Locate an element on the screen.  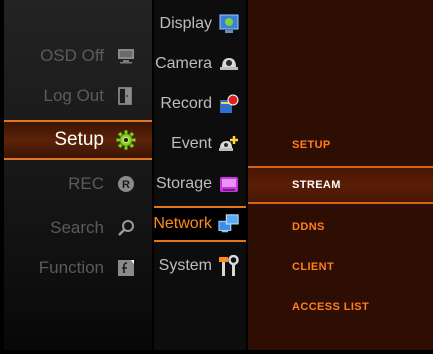
network-menu-item-client: CLIENT is located at coordinates (340, 267).